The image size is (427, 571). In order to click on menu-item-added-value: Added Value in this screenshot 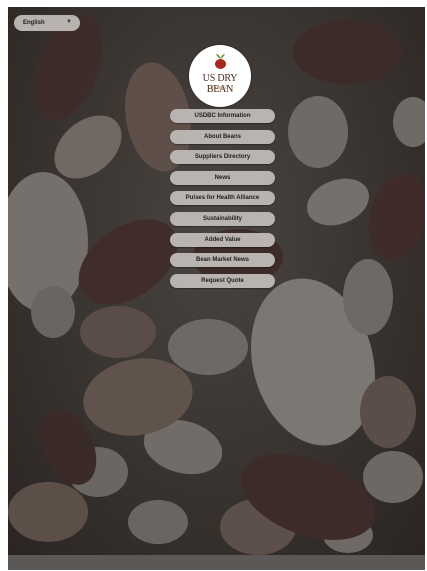, I will do `click(222, 239)`.